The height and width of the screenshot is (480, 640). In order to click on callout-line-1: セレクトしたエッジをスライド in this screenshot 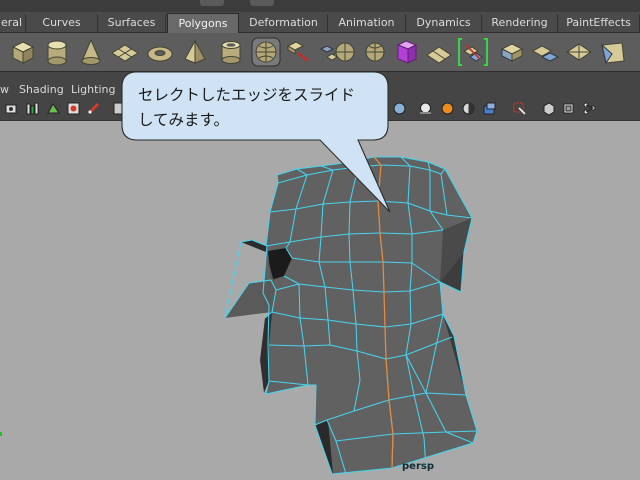, I will do `click(247, 95)`.